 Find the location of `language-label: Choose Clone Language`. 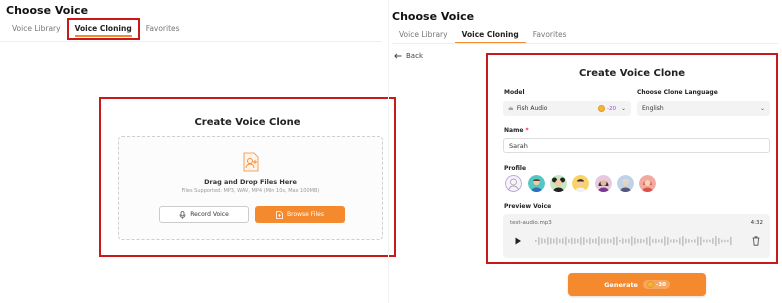

language-label: Choose Clone Language is located at coordinates (677, 92).